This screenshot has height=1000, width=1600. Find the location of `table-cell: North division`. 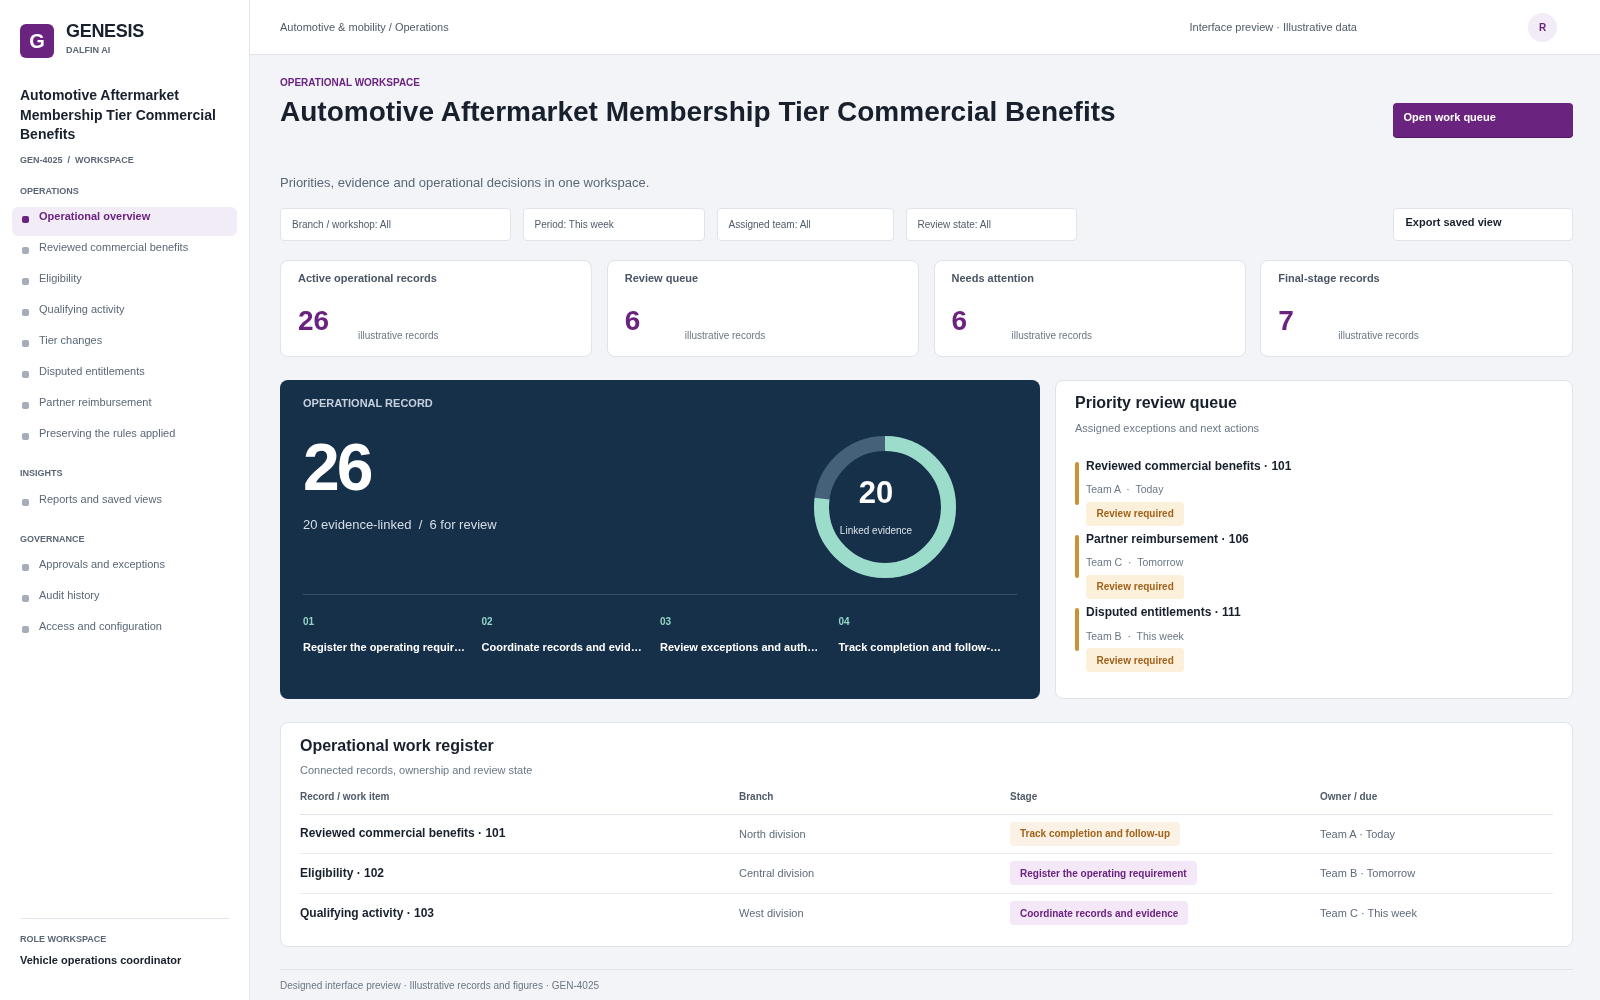

table-cell: North division is located at coordinates (772, 833).